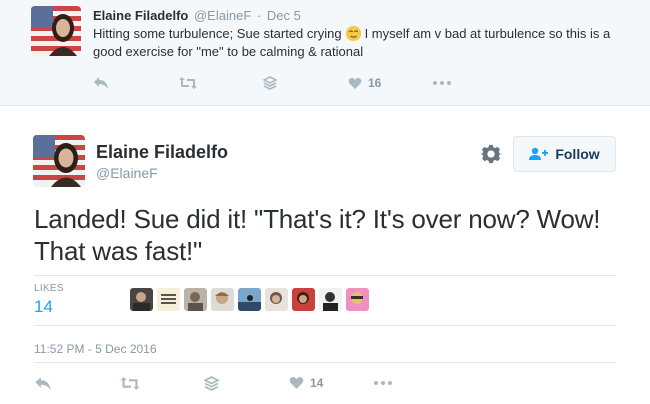 The height and width of the screenshot is (404, 650). Describe the element at coordinates (390, 83) in the screenshot. I see `like-button: 16` at that location.